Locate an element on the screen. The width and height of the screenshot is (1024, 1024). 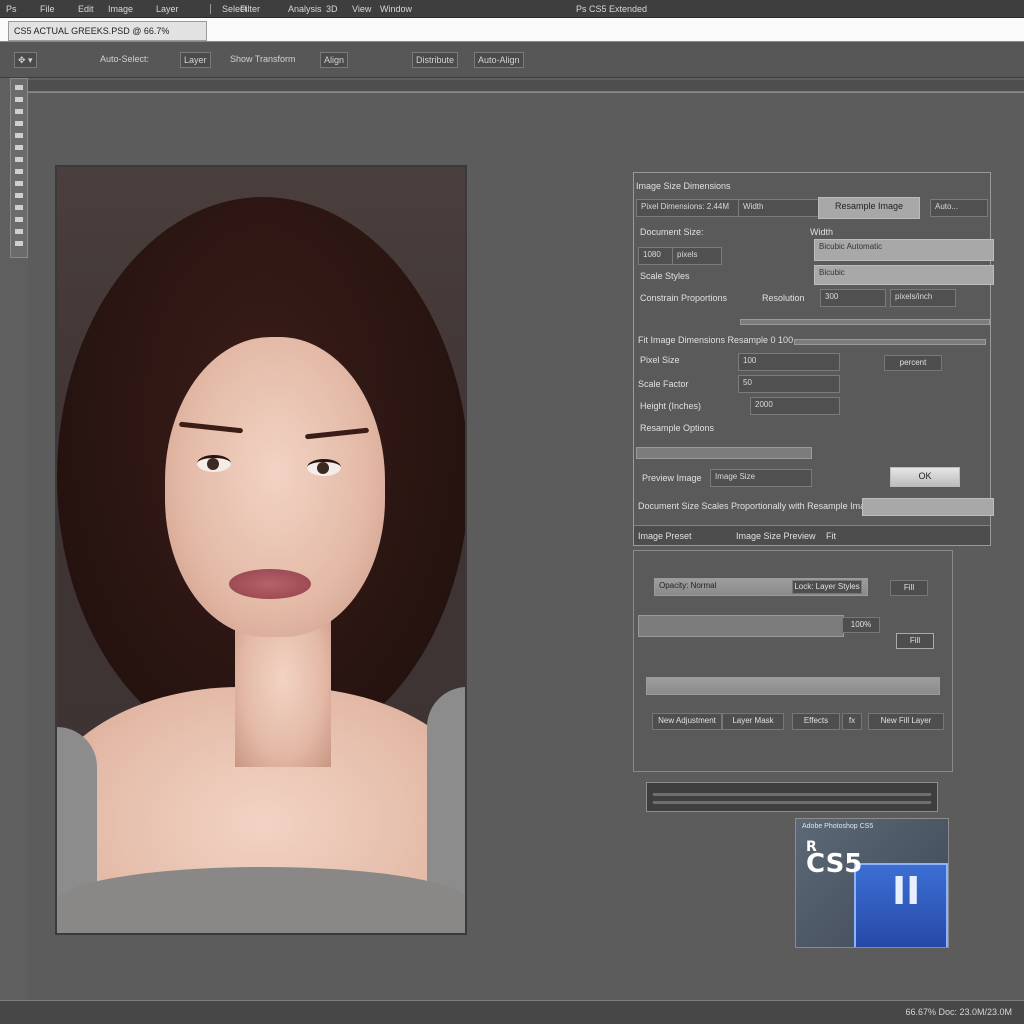
dialog-tab-pixel-dimensions: Pixel Dimensions: 2.44M is located at coordinates (689, 208).